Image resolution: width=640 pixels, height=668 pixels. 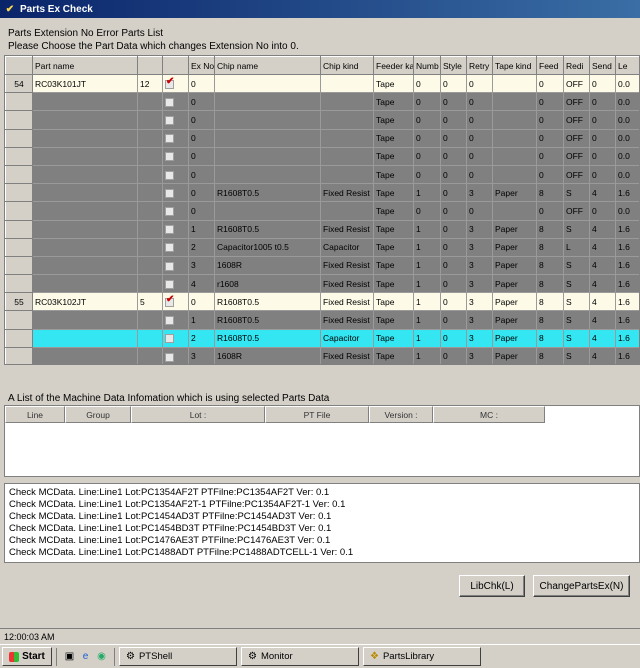 What do you see at coordinates (19, 83) in the screenshot?
I see `row-index: 54` at bounding box center [19, 83].